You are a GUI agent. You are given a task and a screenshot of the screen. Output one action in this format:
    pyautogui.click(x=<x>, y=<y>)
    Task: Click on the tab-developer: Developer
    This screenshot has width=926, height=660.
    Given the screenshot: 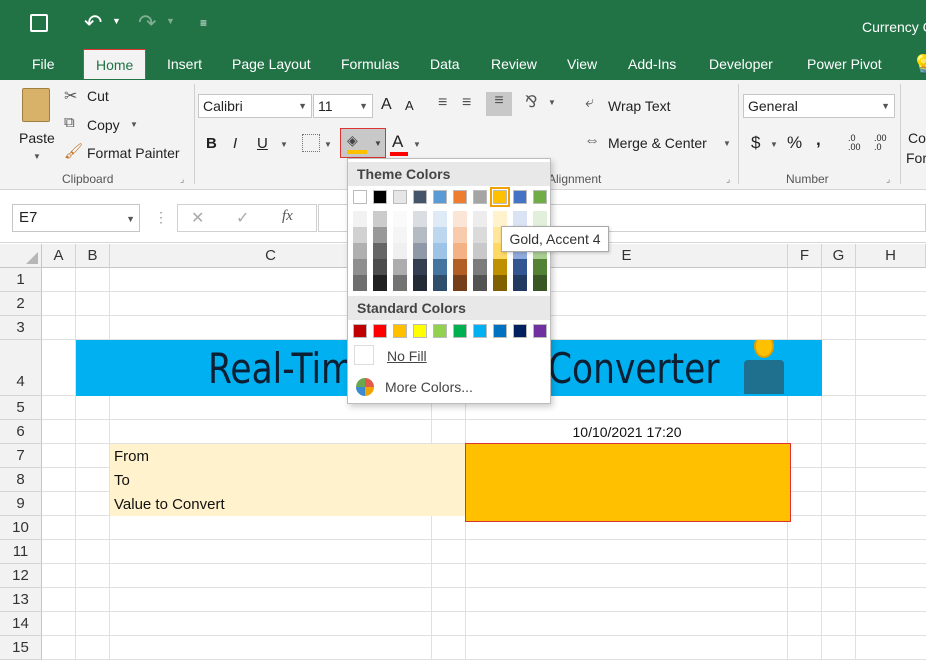 What is the action you would take?
    pyautogui.click(x=741, y=66)
    